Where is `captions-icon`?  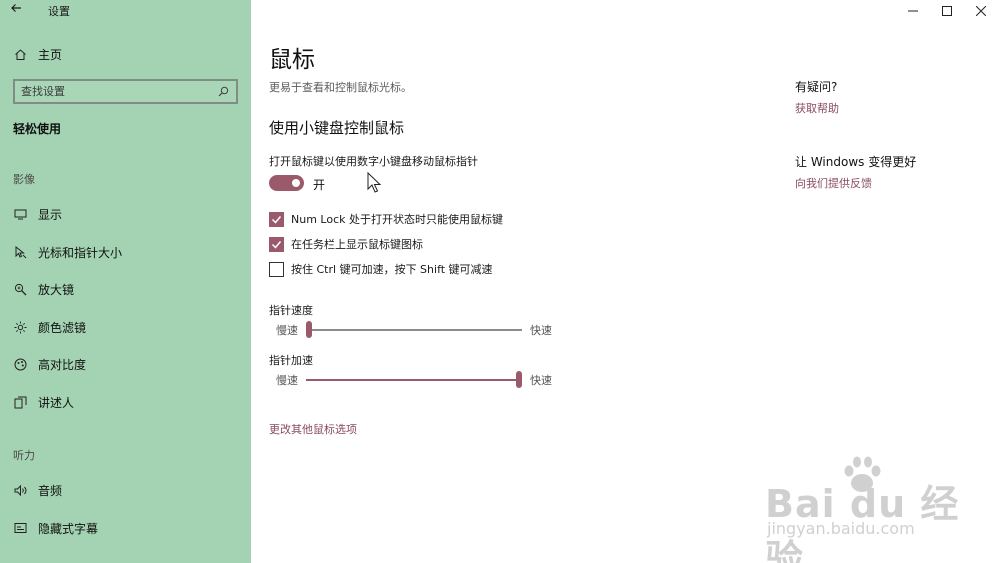 captions-icon is located at coordinates (20, 528).